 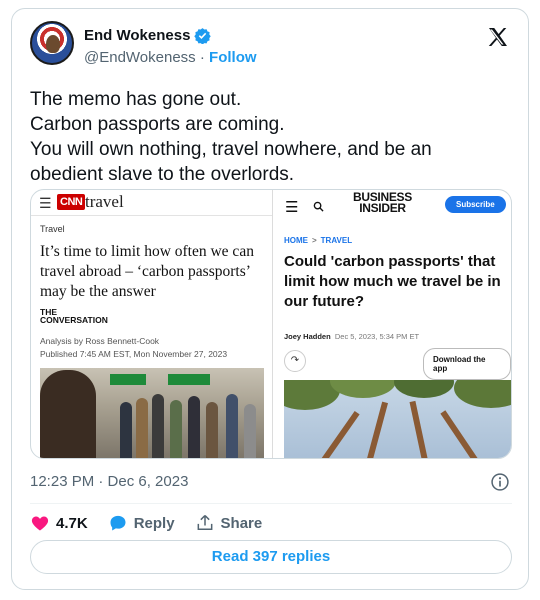 What do you see at coordinates (100, 341) in the screenshot?
I see `cnn-byline: Analysis by Ross Bennett-Cook` at bounding box center [100, 341].